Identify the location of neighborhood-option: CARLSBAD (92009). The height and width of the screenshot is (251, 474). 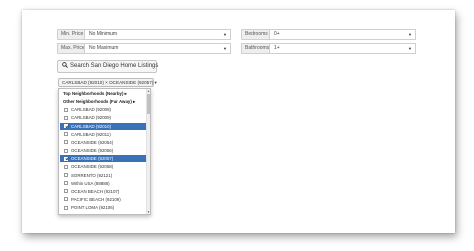
(103, 117).